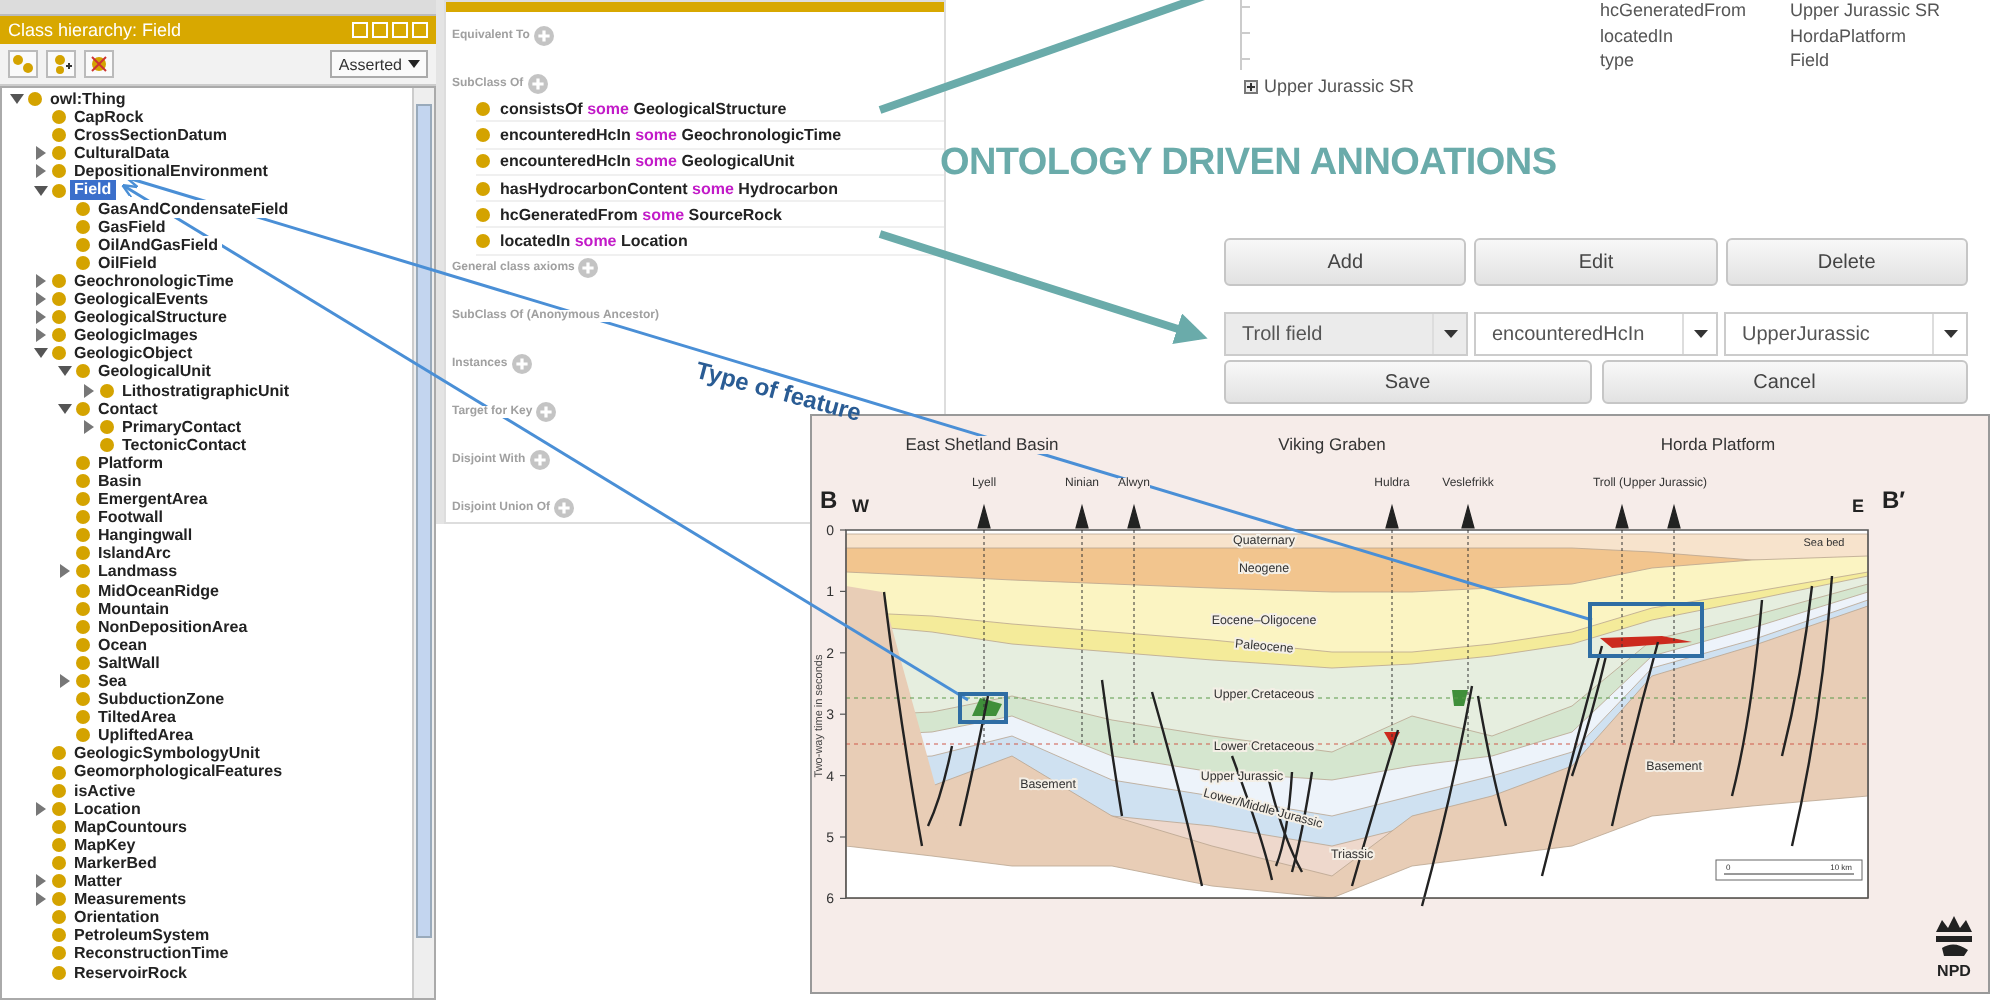 This screenshot has height=1000, width=2000. Describe the element at coordinates (1339, 86) in the screenshot. I see `tree-item: Upper Jurassic SR` at that location.